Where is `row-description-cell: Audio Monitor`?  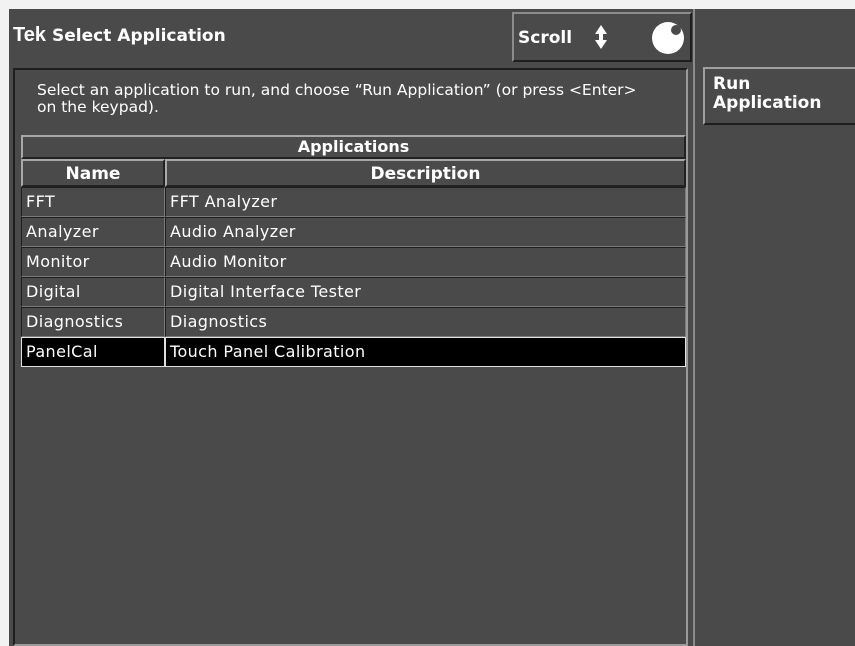
row-description-cell: Audio Monitor is located at coordinates (425, 262).